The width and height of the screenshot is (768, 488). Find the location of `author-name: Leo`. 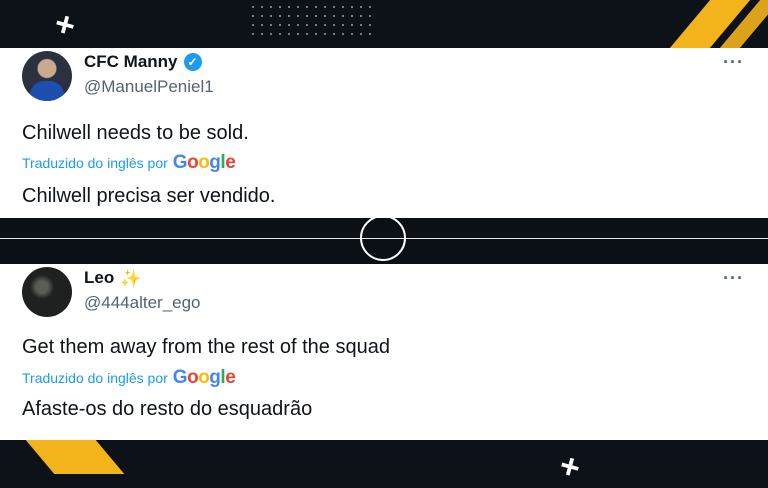

author-name: Leo is located at coordinates (99, 278).